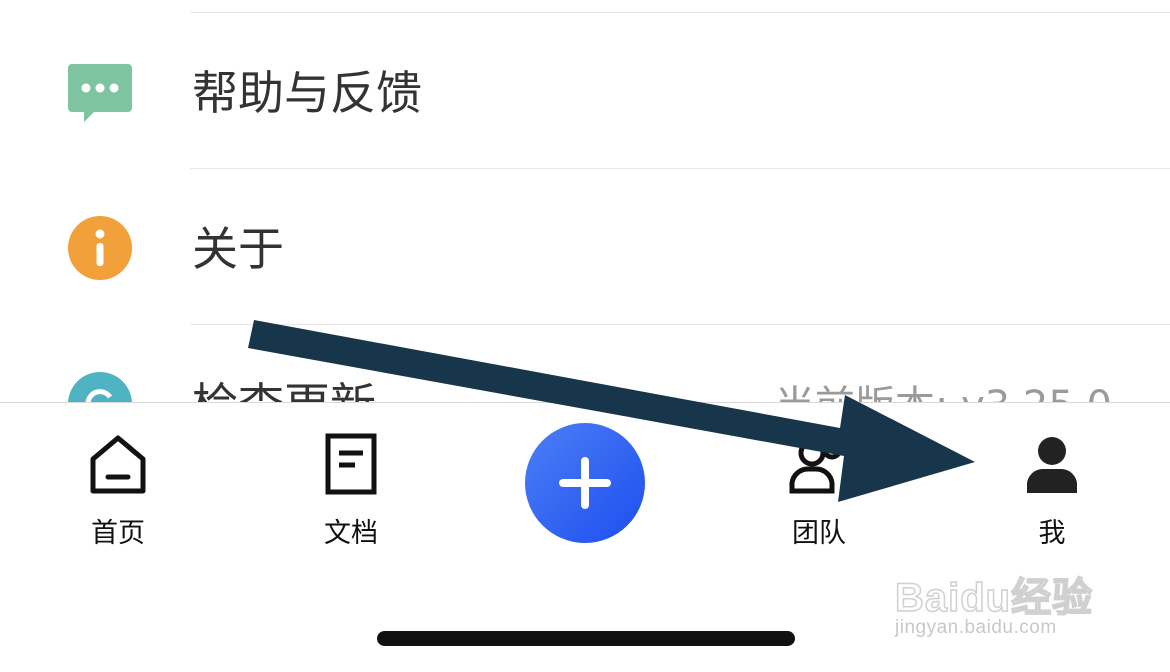 This screenshot has height=672, width=1170. What do you see at coordinates (585, 364) in the screenshot?
I see `list-item-check-update: 检查更新 当前版本: v3.25.0` at bounding box center [585, 364].